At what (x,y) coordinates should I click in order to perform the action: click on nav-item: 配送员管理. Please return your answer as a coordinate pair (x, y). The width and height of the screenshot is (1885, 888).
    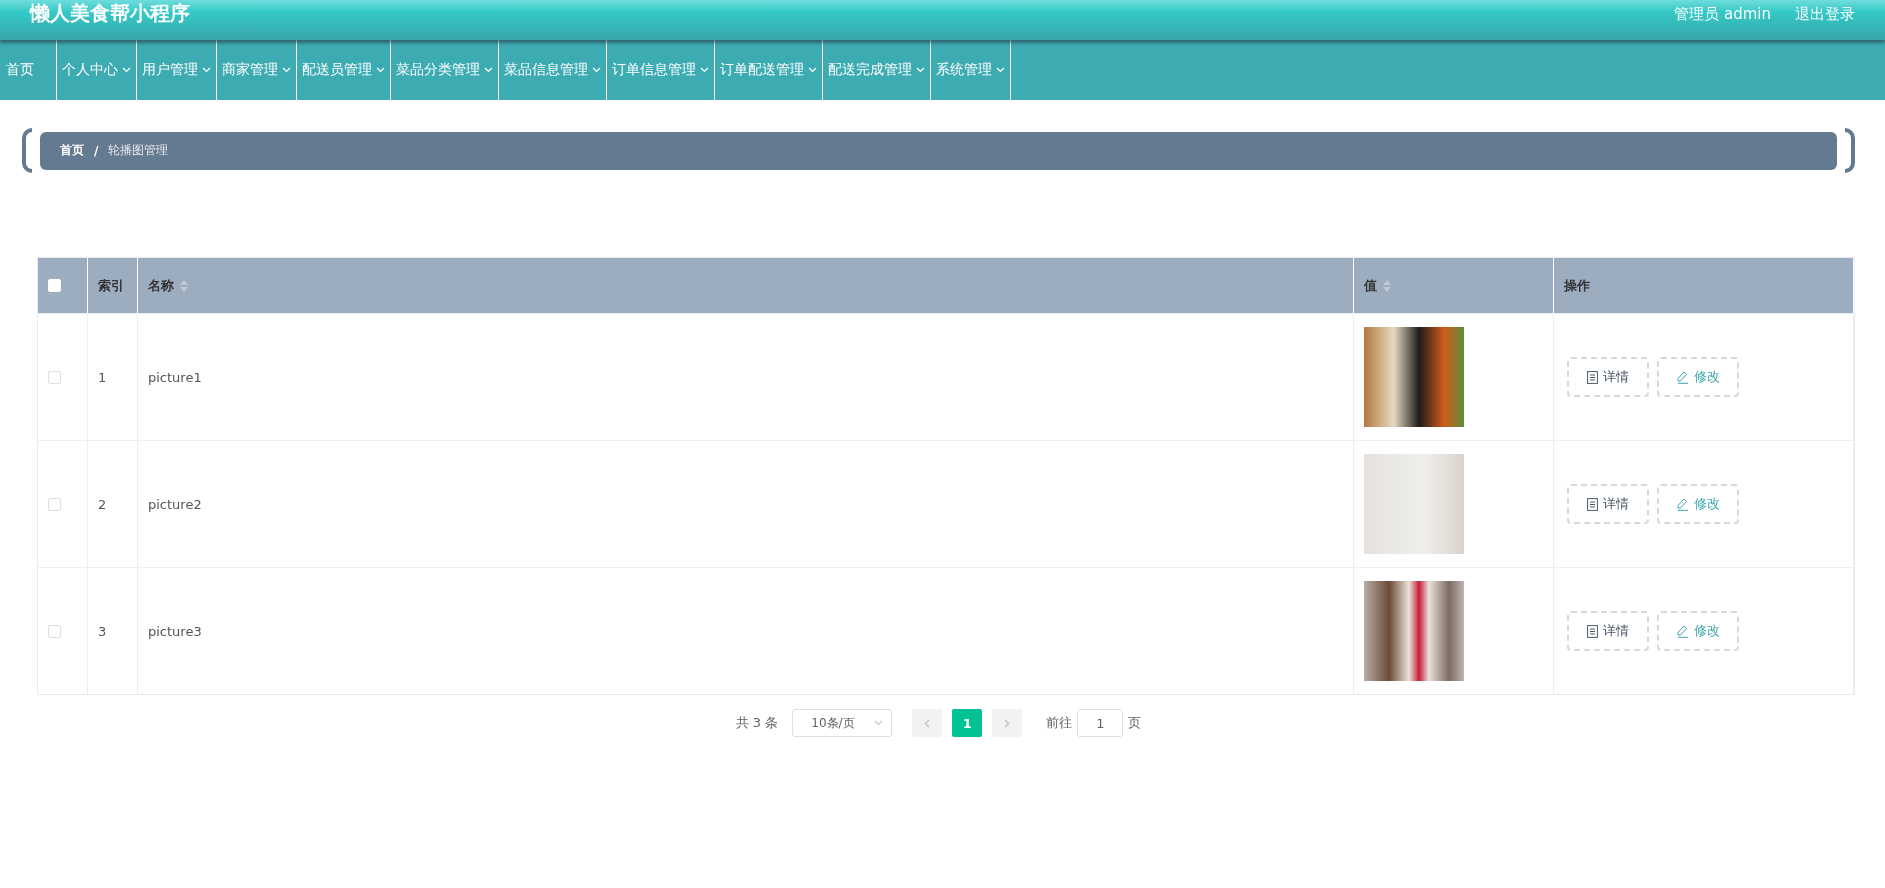
    Looking at the image, I should click on (344, 70).